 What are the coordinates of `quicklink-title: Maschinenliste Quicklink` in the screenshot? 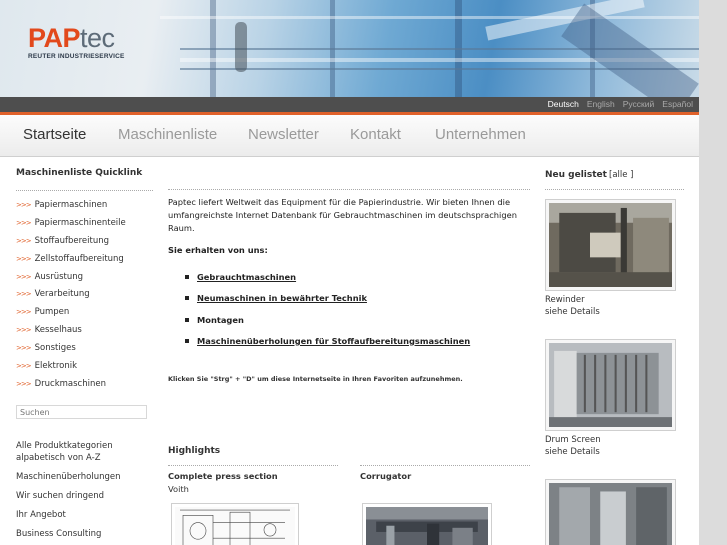 It's located at (79, 173).